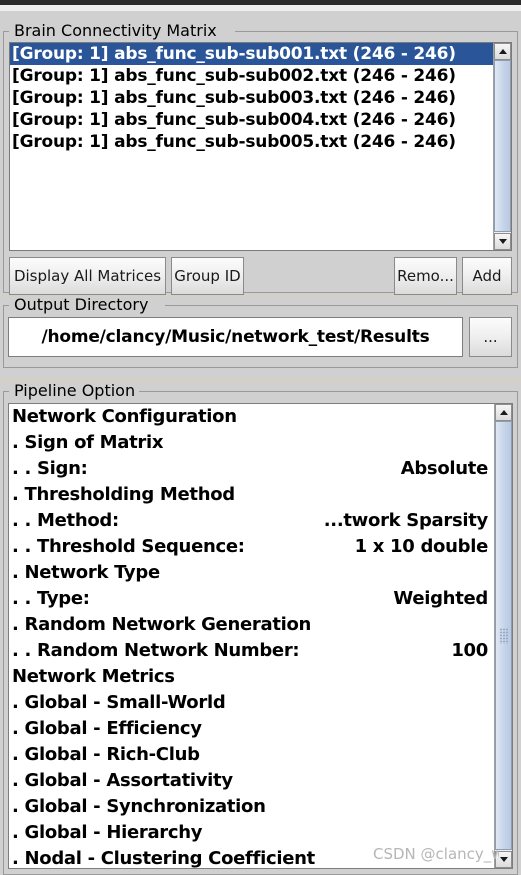 This screenshot has width=521, height=875. What do you see at coordinates (251, 443) in the screenshot?
I see `pipeline-option-row: . Sign of Matrix` at bounding box center [251, 443].